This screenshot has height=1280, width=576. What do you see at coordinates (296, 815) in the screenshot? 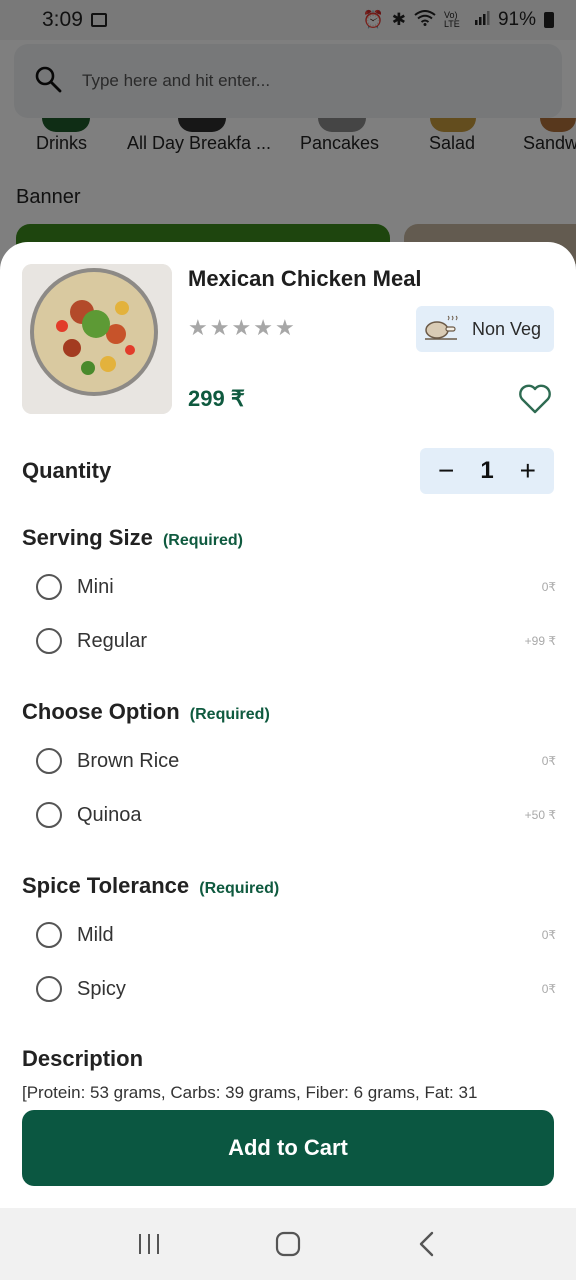
I see `option-quinoa: Quinoa +50 ₹` at bounding box center [296, 815].